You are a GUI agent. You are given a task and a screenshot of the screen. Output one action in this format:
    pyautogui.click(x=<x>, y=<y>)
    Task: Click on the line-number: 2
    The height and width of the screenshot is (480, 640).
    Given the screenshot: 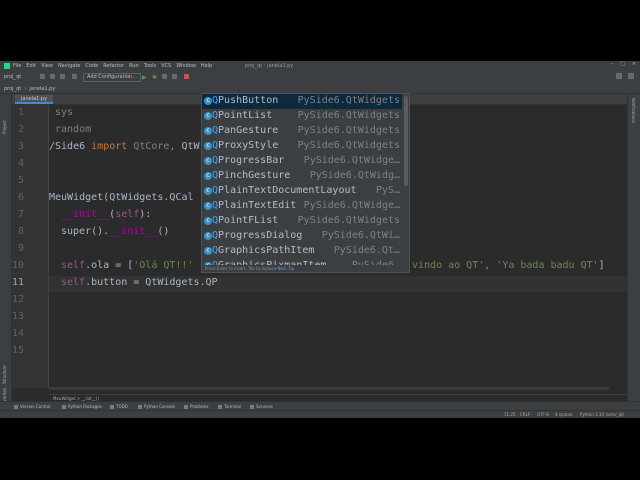 What is the action you would take?
    pyautogui.click(x=20, y=129)
    